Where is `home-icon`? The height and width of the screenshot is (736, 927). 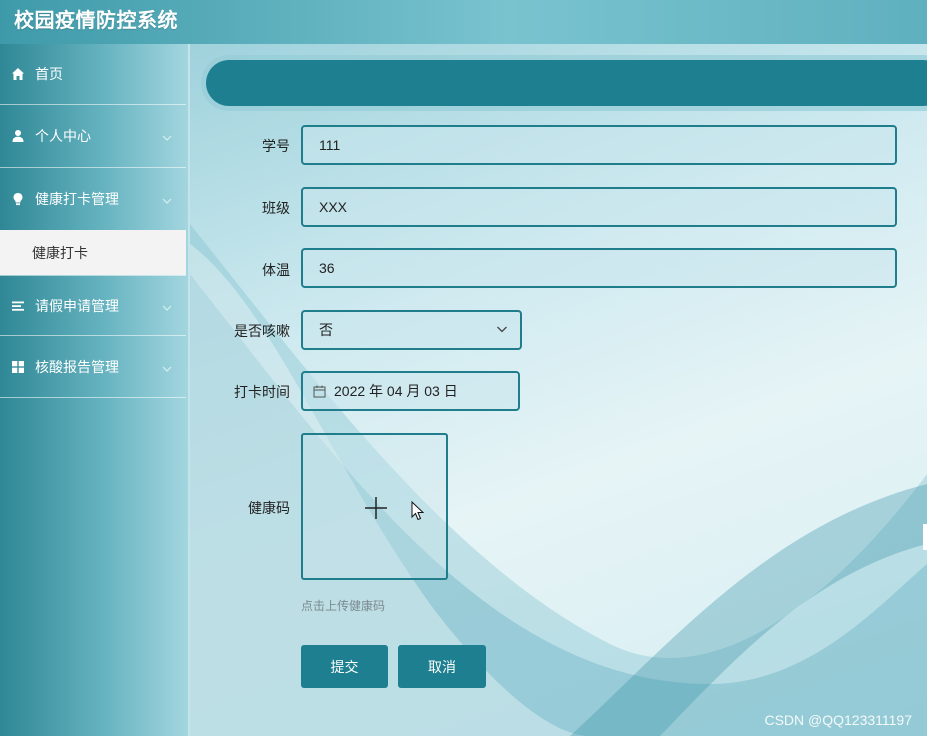
home-icon is located at coordinates (18, 74).